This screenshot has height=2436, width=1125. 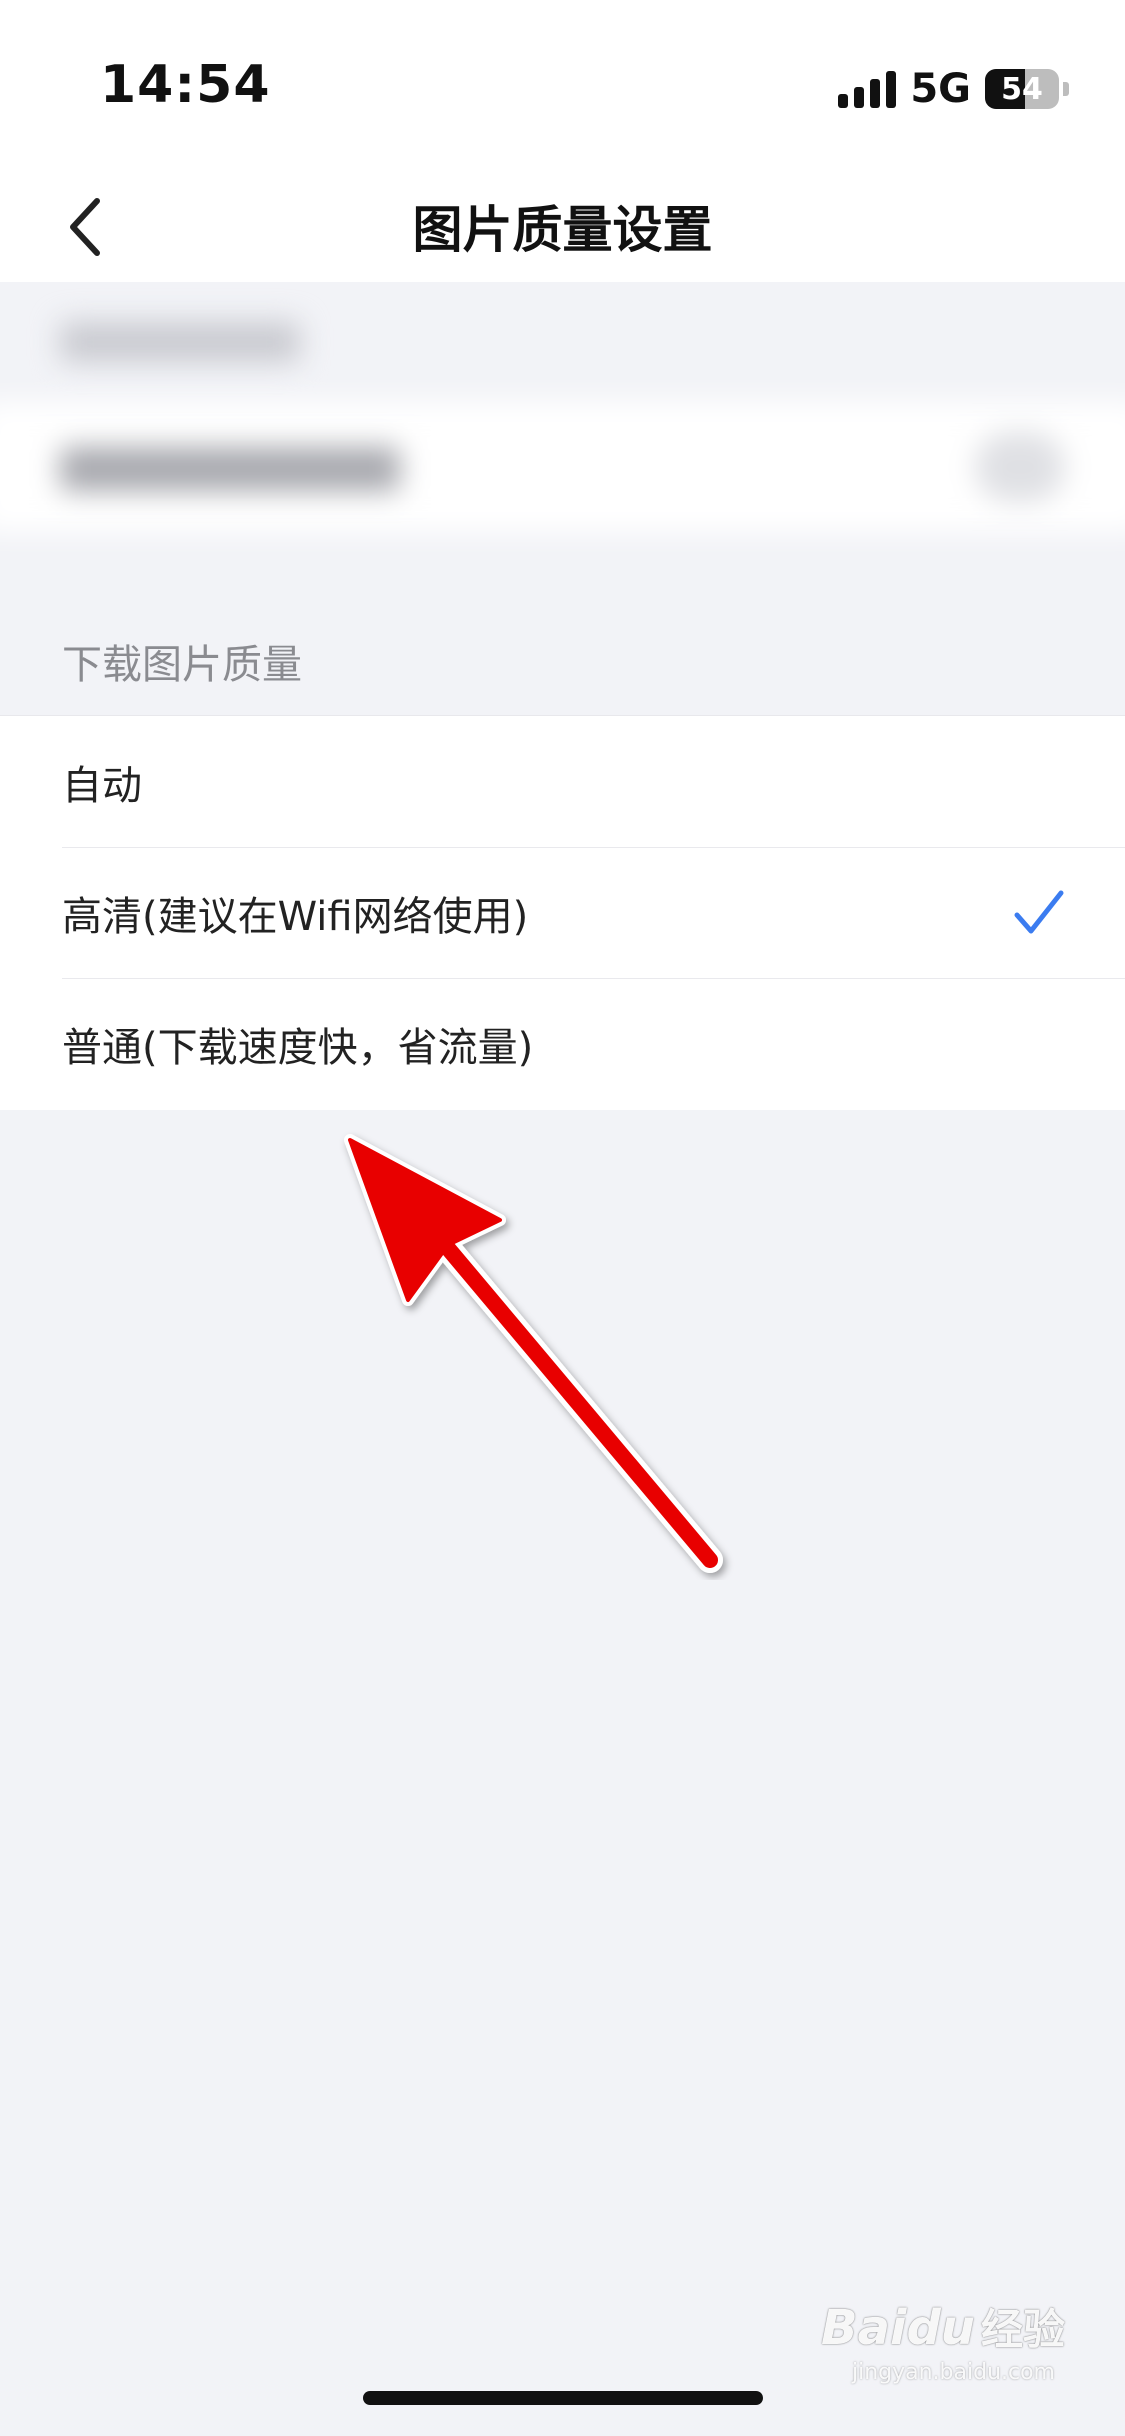 I want to click on baidu-watermark: Baidu 经验, so click(x=943, y=2326).